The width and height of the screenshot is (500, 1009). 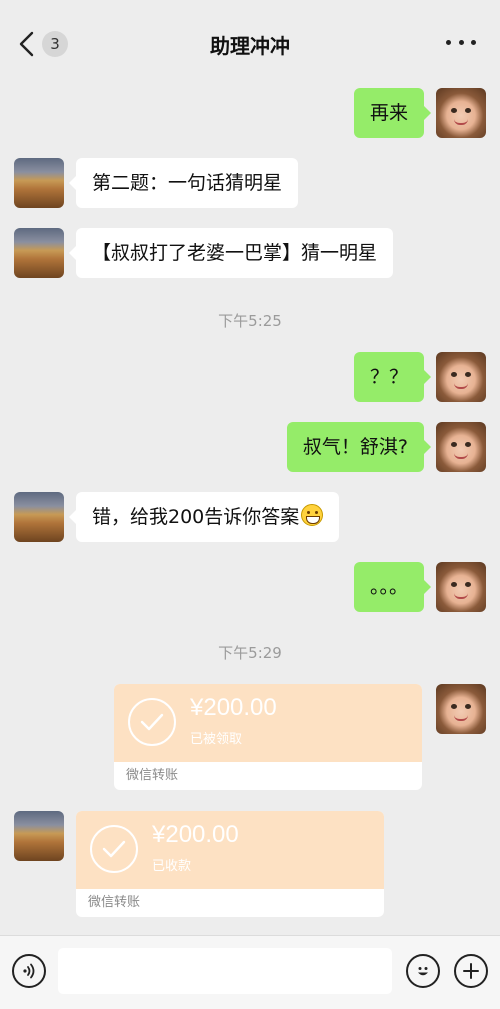 What do you see at coordinates (250, 46) in the screenshot?
I see `chat-title: 助理冲冲` at bounding box center [250, 46].